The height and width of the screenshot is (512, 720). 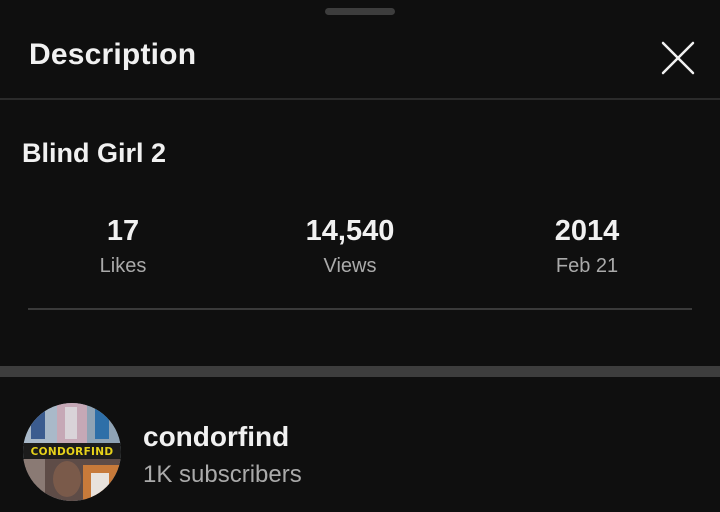 I want to click on close-button, so click(x=678, y=58).